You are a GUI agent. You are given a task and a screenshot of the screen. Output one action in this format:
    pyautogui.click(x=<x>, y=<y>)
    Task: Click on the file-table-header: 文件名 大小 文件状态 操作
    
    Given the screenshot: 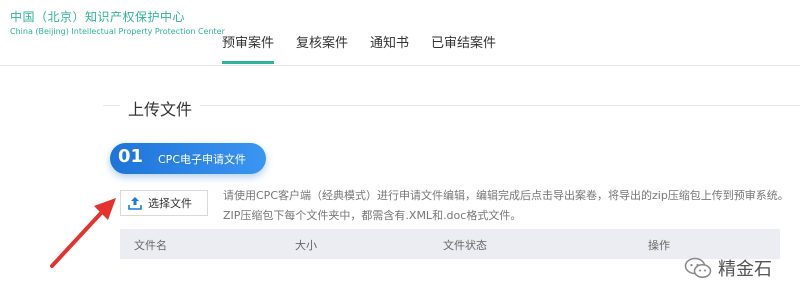 What is the action you would take?
    pyautogui.click(x=450, y=244)
    